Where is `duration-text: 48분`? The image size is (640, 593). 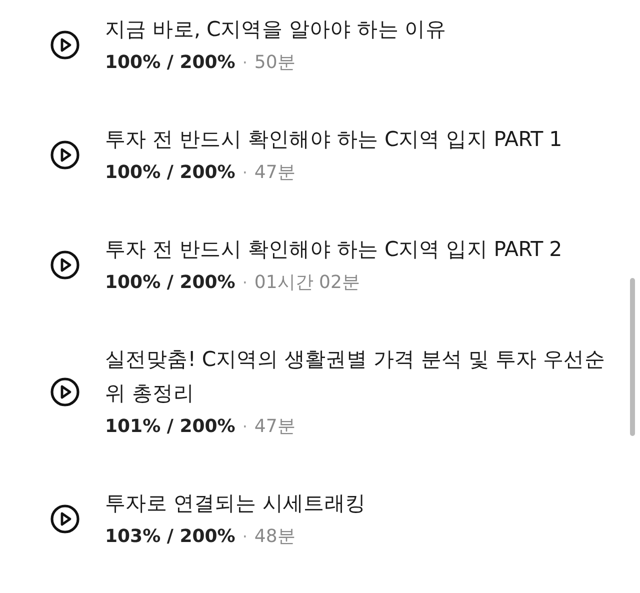 duration-text: 48분 is located at coordinates (275, 536).